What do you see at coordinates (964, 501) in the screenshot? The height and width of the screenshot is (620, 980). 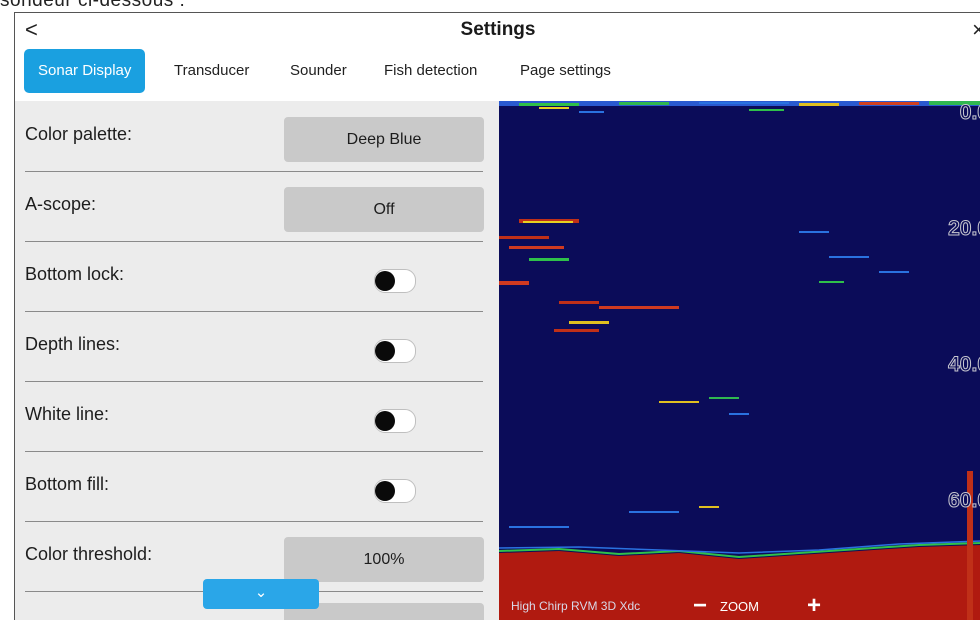 I see `depth-label: 60.0` at bounding box center [964, 501].